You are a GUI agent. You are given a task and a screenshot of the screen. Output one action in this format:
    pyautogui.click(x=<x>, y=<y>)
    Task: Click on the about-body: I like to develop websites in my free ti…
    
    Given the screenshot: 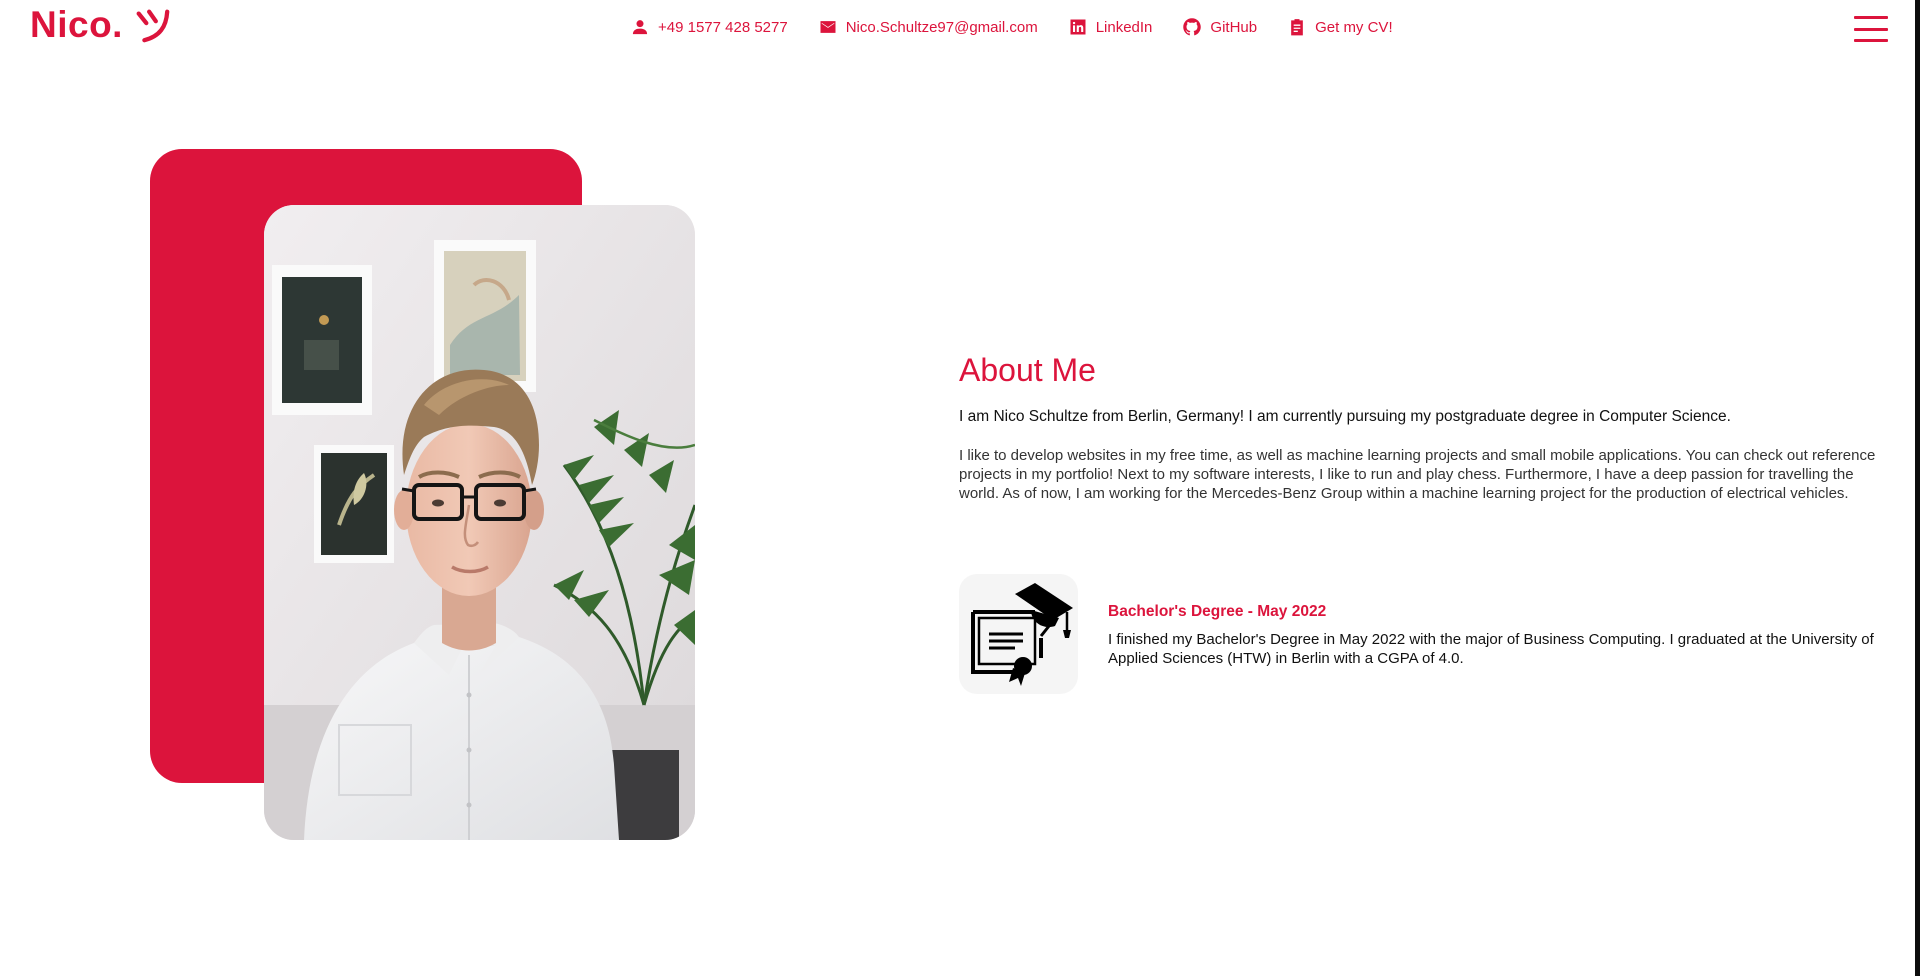 What is the action you would take?
    pyautogui.click(x=1417, y=474)
    